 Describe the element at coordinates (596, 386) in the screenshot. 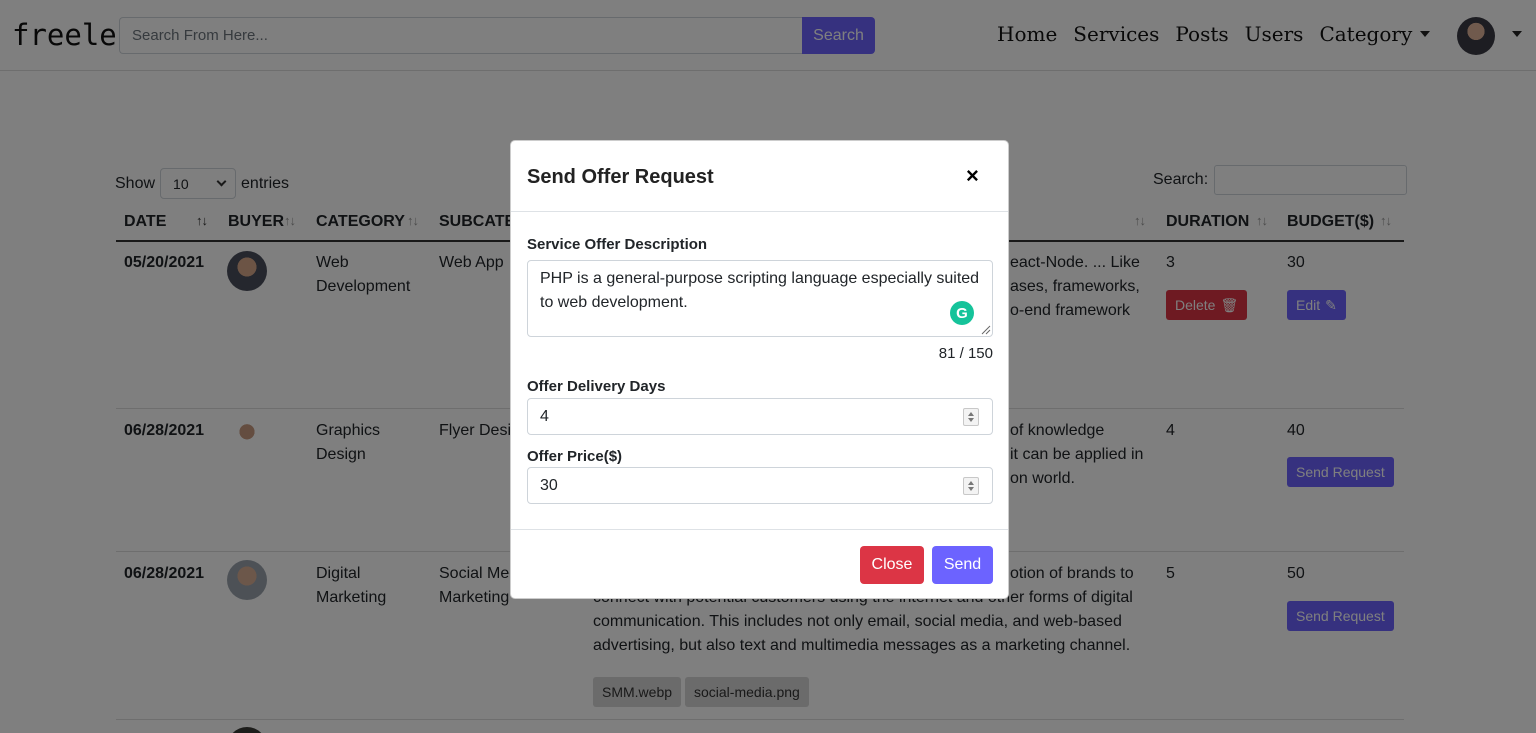

I see `delivery-days-label: Offer Delivery Days` at that location.